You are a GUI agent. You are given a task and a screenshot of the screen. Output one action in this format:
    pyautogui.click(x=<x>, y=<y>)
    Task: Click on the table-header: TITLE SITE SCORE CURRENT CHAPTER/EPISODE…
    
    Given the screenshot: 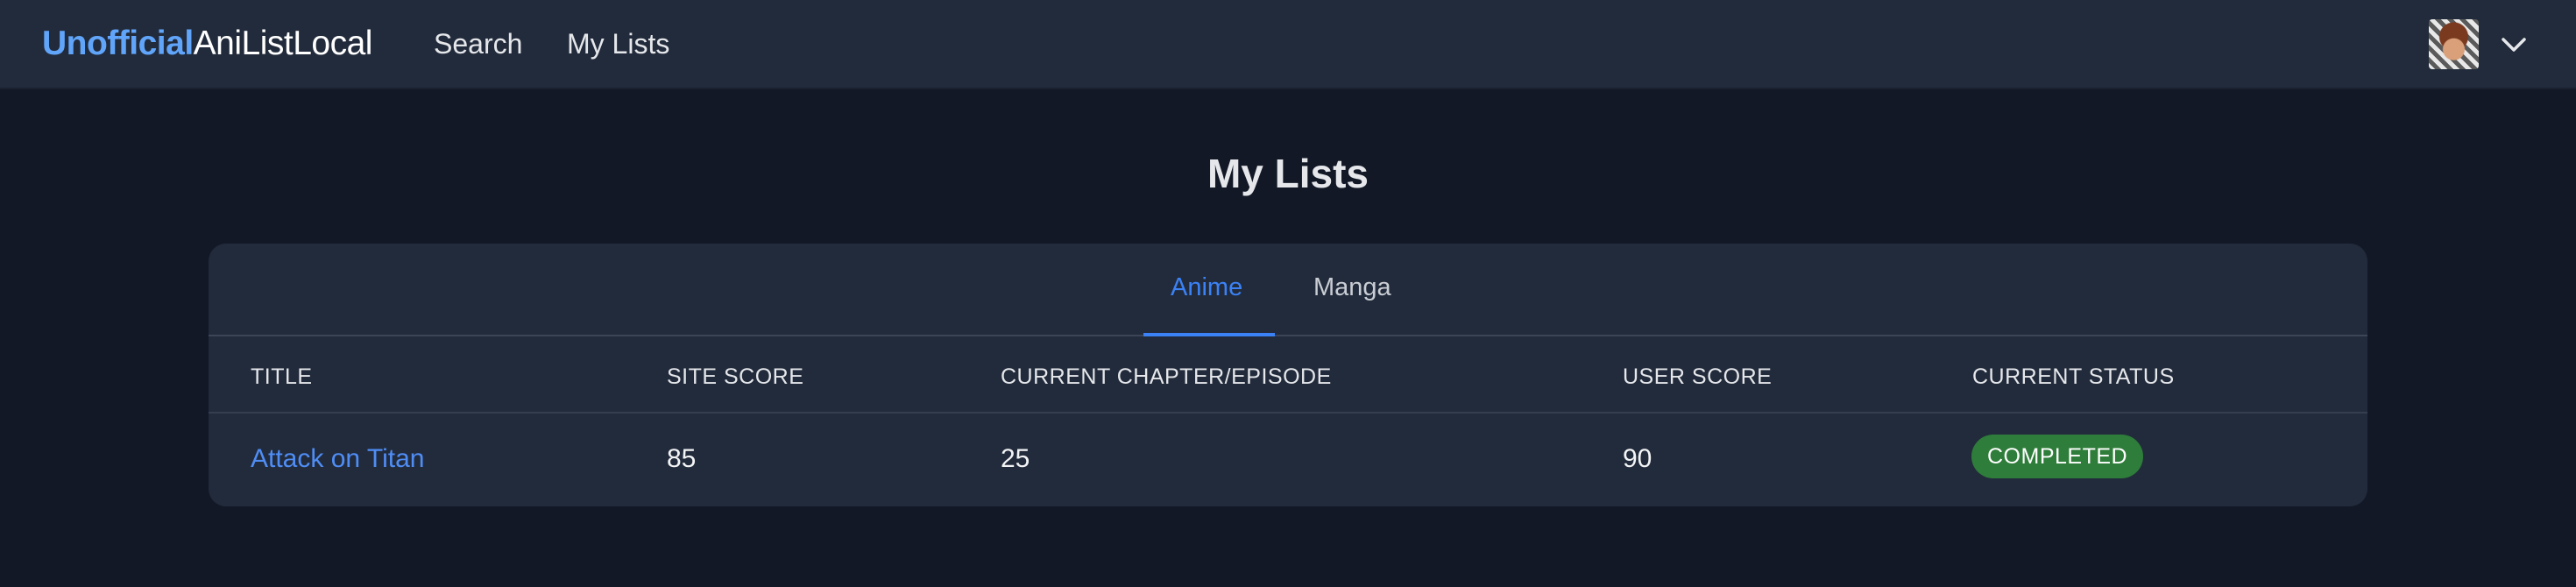 What is the action you would take?
    pyautogui.click(x=1288, y=376)
    